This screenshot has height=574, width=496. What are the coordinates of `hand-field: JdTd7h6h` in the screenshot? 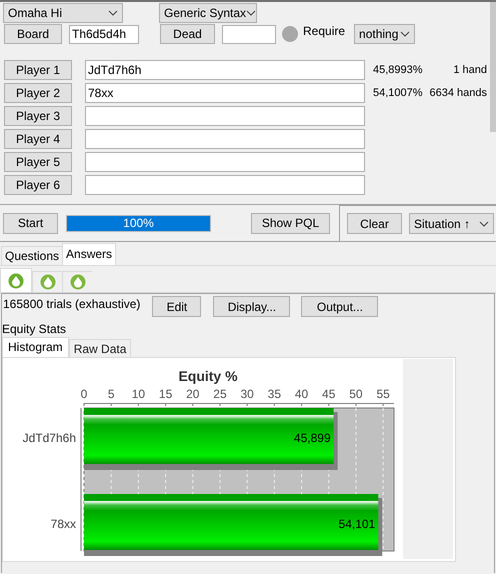 It's located at (225, 70).